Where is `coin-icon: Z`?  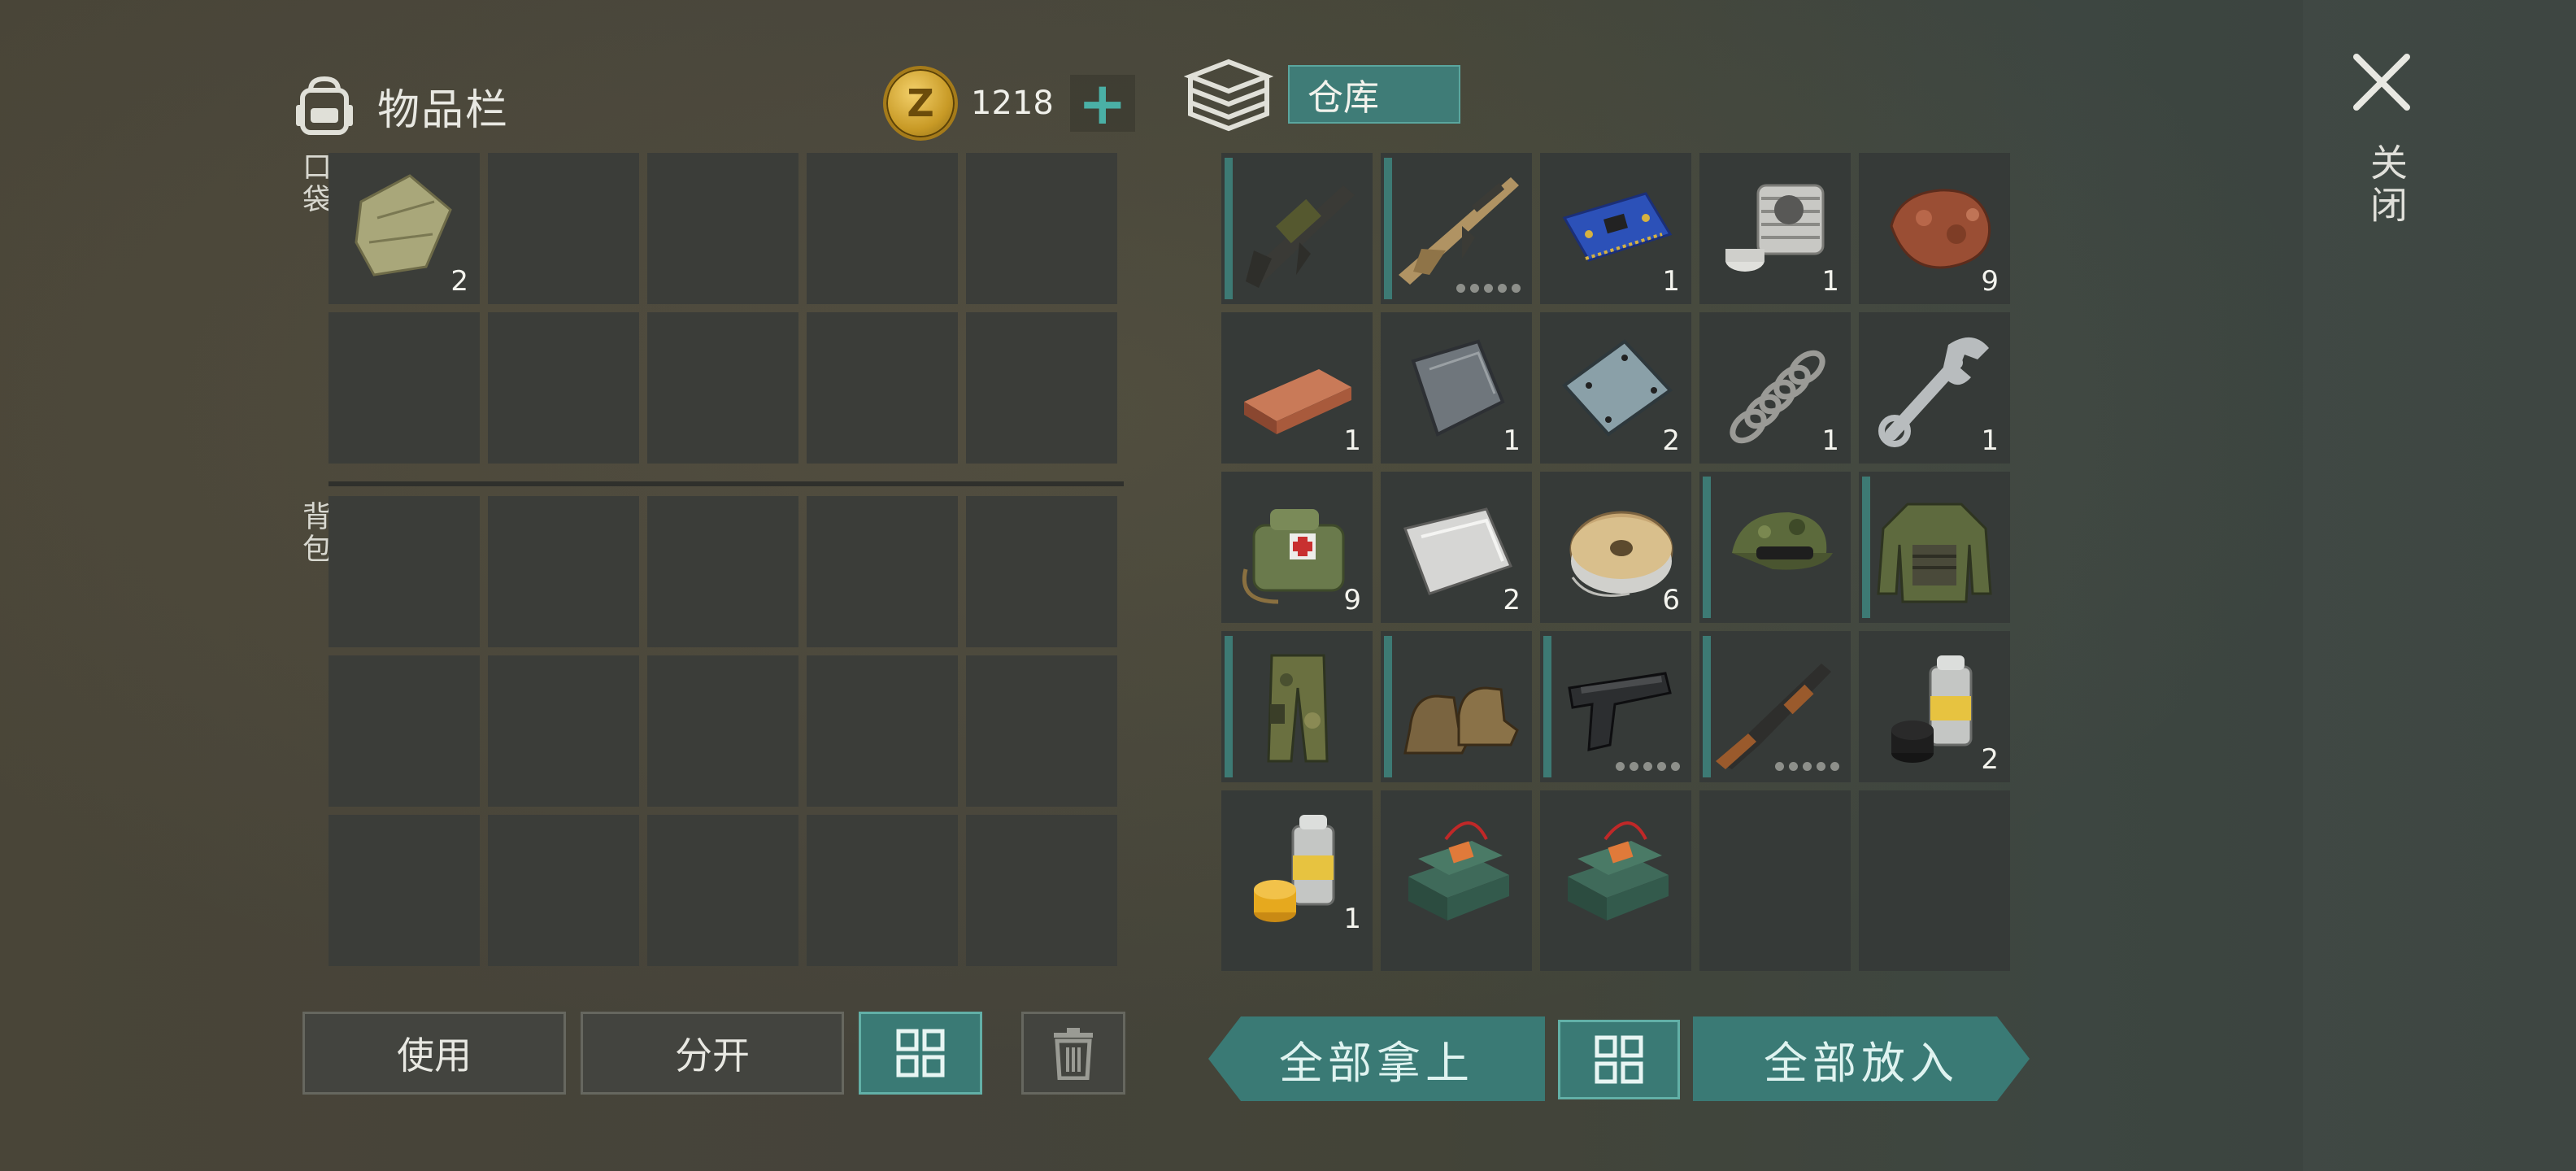 coin-icon: Z is located at coordinates (921, 103).